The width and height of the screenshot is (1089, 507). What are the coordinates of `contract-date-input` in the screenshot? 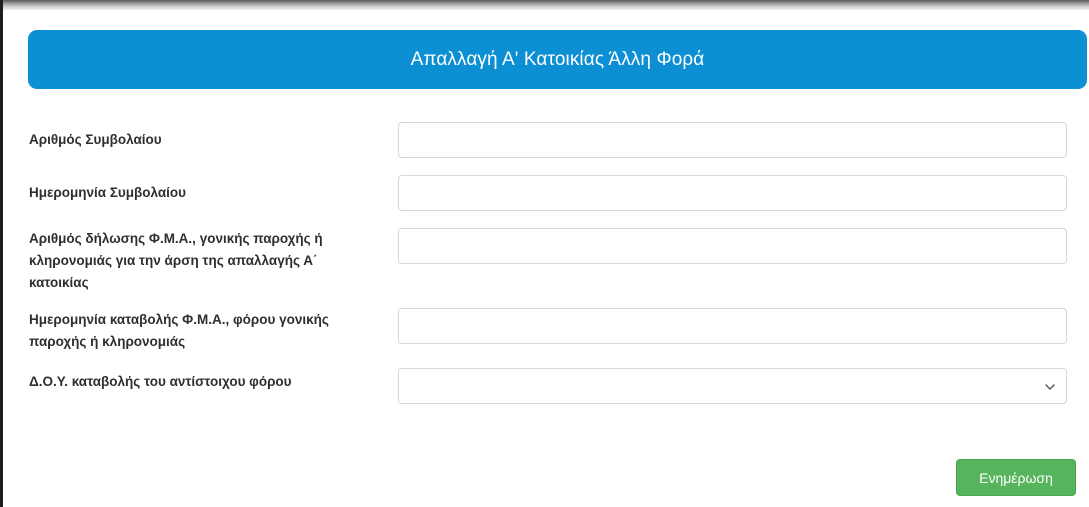 It's located at (732, 193).